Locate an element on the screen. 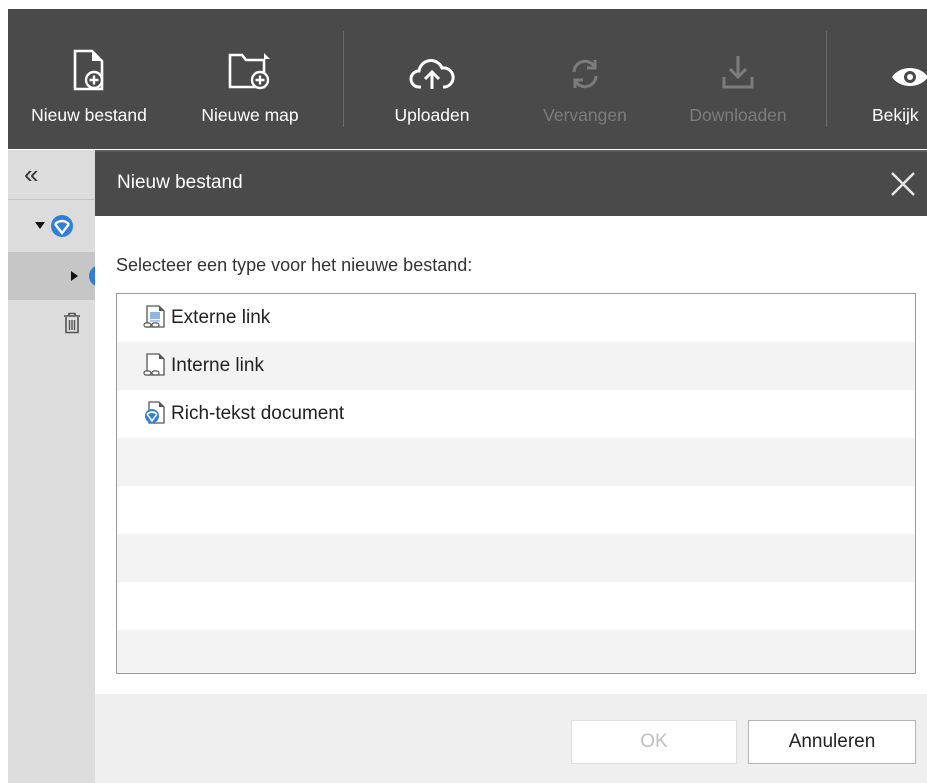 The height and width of the screenshot is (783, 927). external-link-doc-icon is located at coordinates (154, 316).